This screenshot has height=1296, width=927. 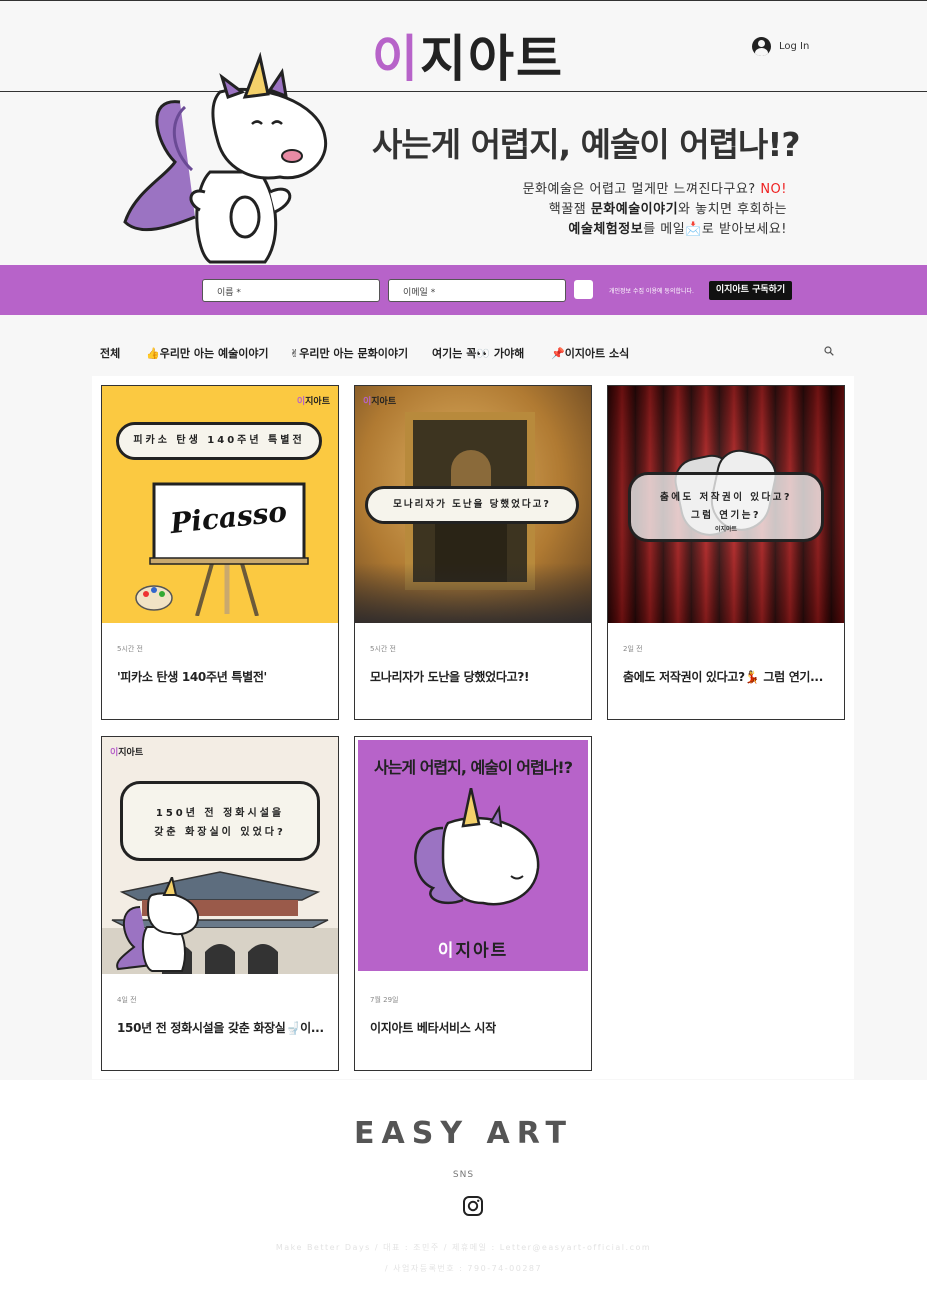 I want to click on login-label: Log In, so click(x=794, y=46).